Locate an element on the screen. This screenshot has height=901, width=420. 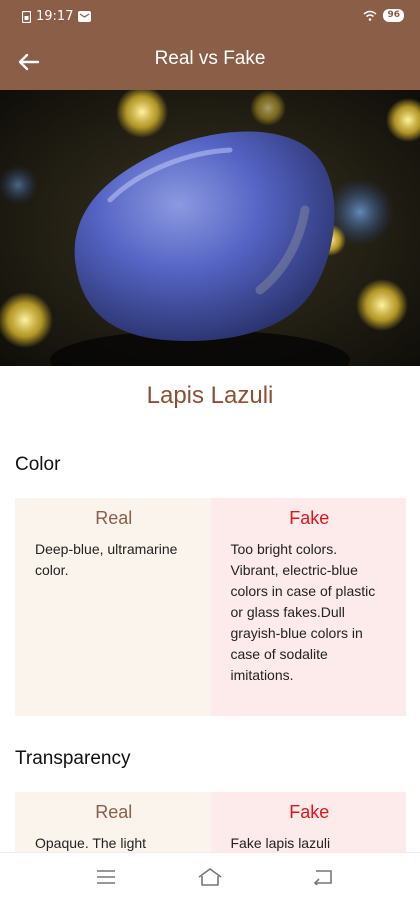
real-description: Opaque. The light is located at coordinates (91, 843).